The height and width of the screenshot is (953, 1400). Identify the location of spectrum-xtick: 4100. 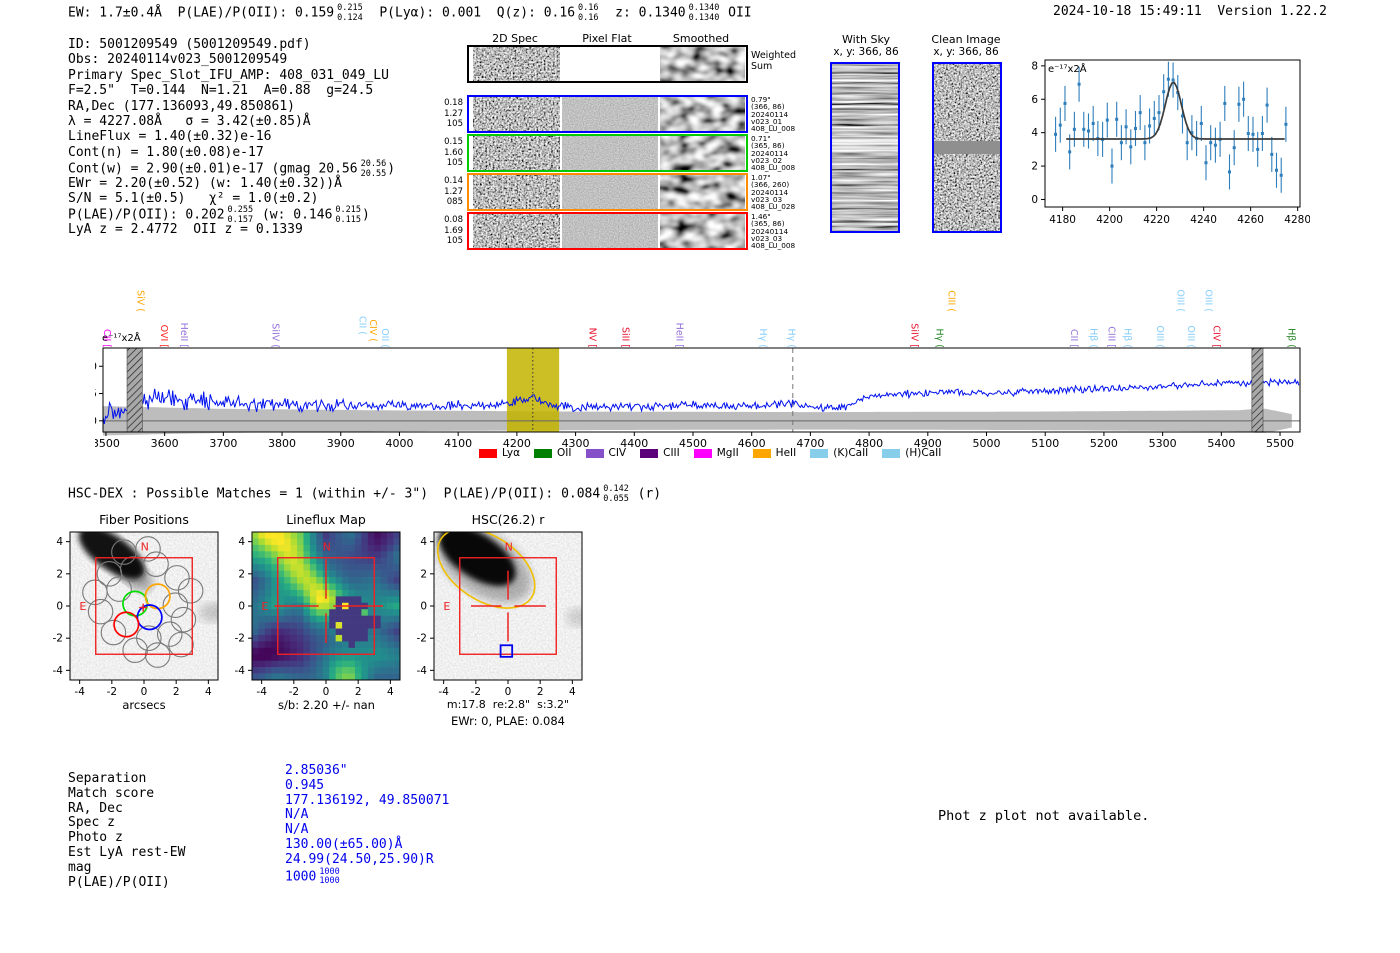
(458, 442).